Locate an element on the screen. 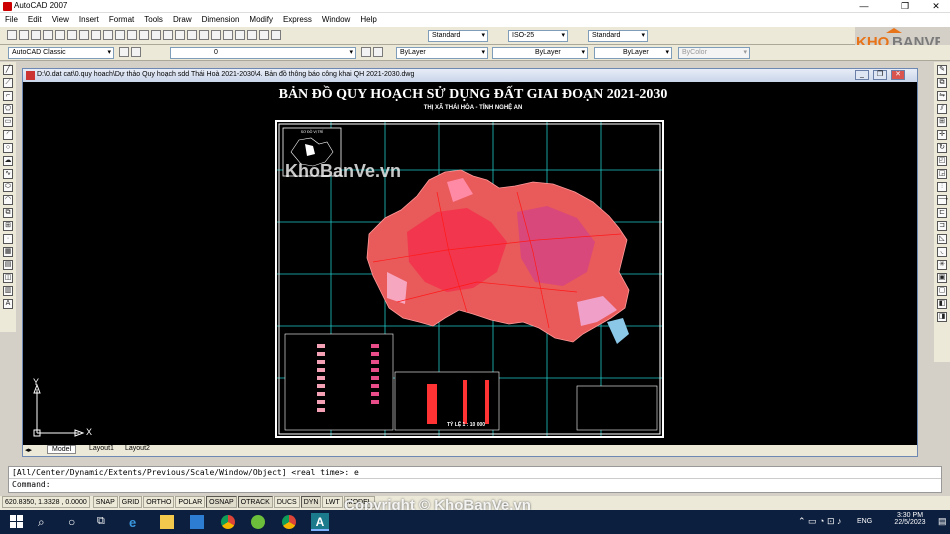  mtext-icon: A is located at coordinates (8, 304).